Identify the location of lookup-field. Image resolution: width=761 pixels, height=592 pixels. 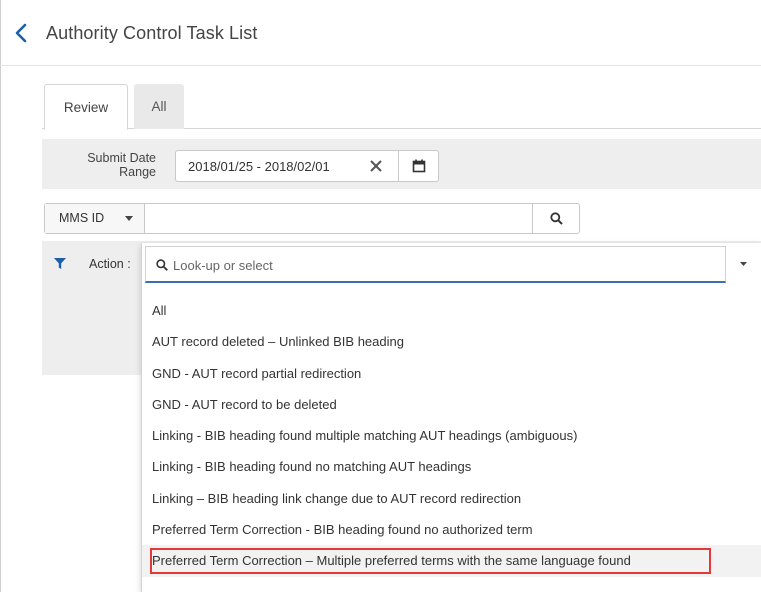
(435, 264).